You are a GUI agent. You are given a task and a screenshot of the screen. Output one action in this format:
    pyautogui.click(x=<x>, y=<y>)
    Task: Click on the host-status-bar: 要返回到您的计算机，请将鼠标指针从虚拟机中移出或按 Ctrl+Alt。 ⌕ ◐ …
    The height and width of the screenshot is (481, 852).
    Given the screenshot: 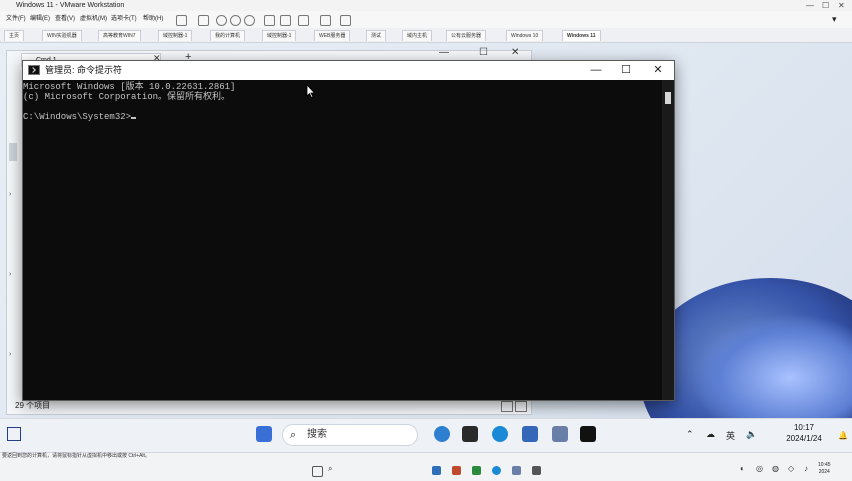 What is the action you would take?
    pyautogui.click(x=426, y=466)
    